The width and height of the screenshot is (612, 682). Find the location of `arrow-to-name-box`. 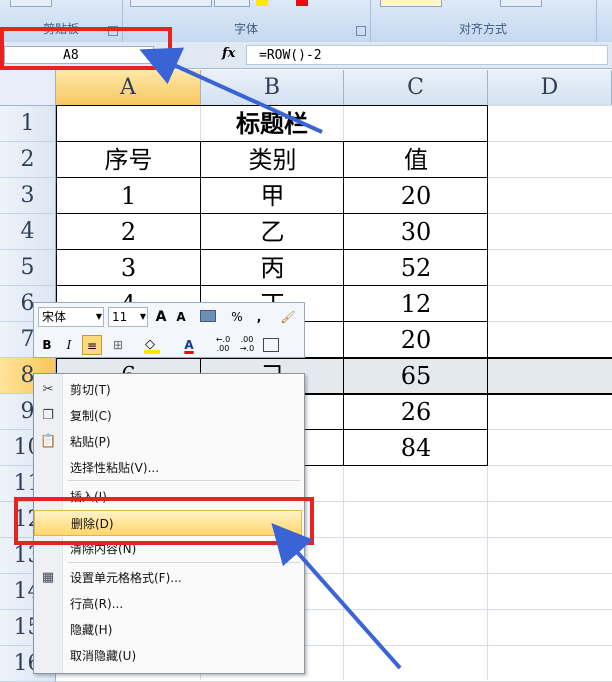

arrow-to-name-box is located at coordinates (231, 90).